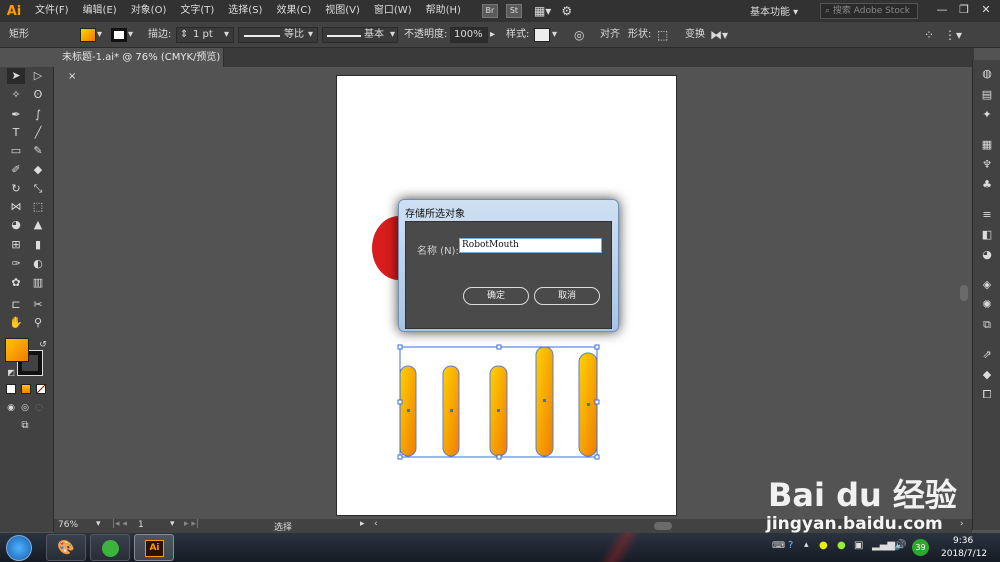 The width and height of the screenshot is (1000, 562). Describe the element at coordinates (16, 283) in the screenshot. I see `symbol-sprayer-icon: ✿` at that location.